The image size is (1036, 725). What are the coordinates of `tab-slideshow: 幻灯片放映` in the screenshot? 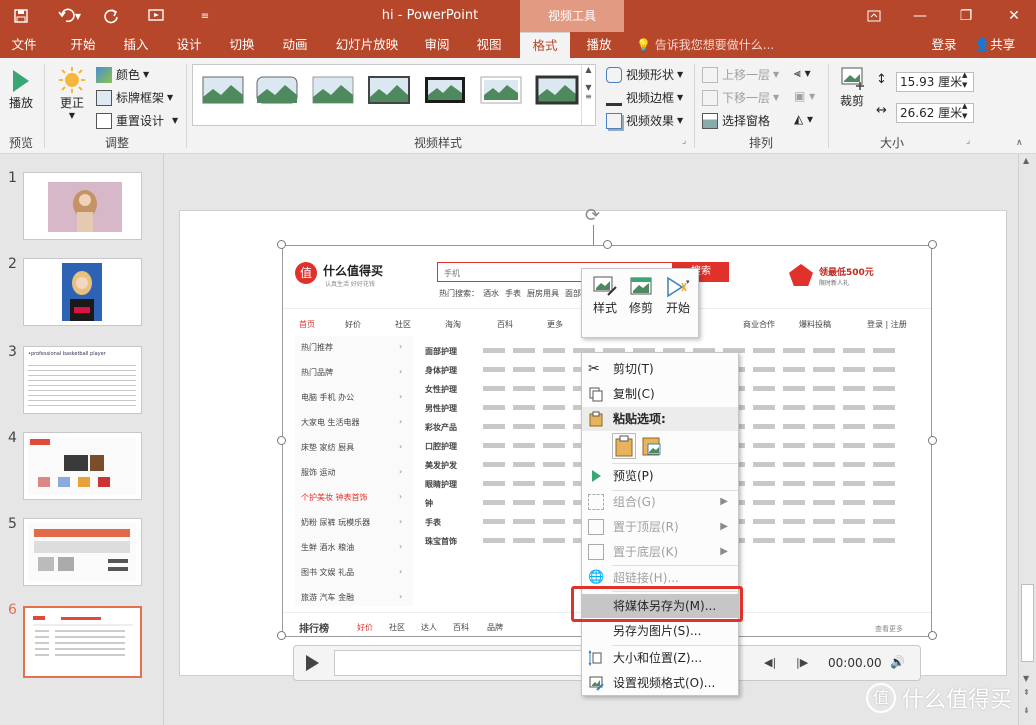 It's located at (367, 45).